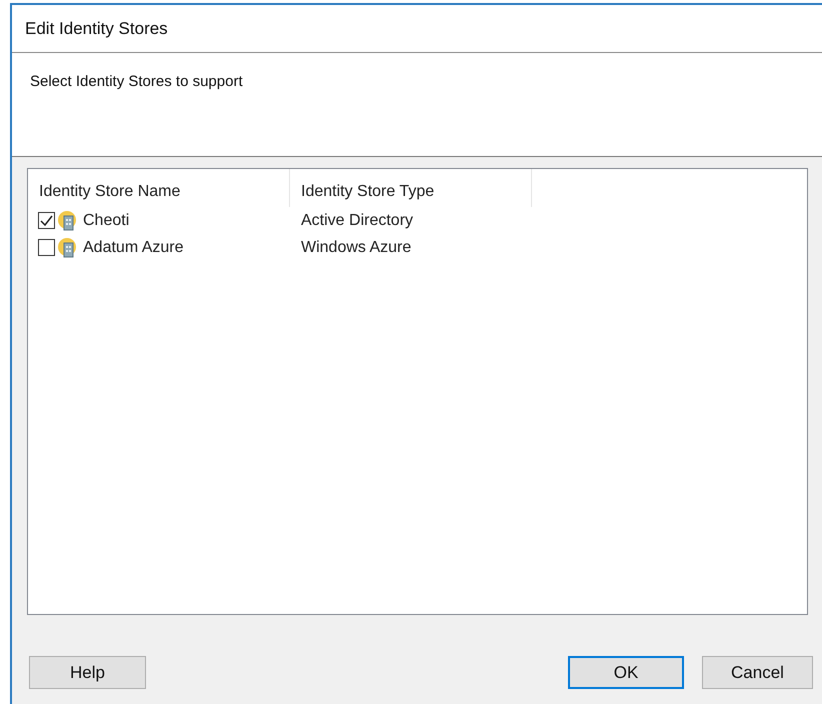 The image size is (822, 704). What do you see at coordinates (626, 672) in the screenshot?
I see `ok-button: OK` at bounding box center [626, 672].